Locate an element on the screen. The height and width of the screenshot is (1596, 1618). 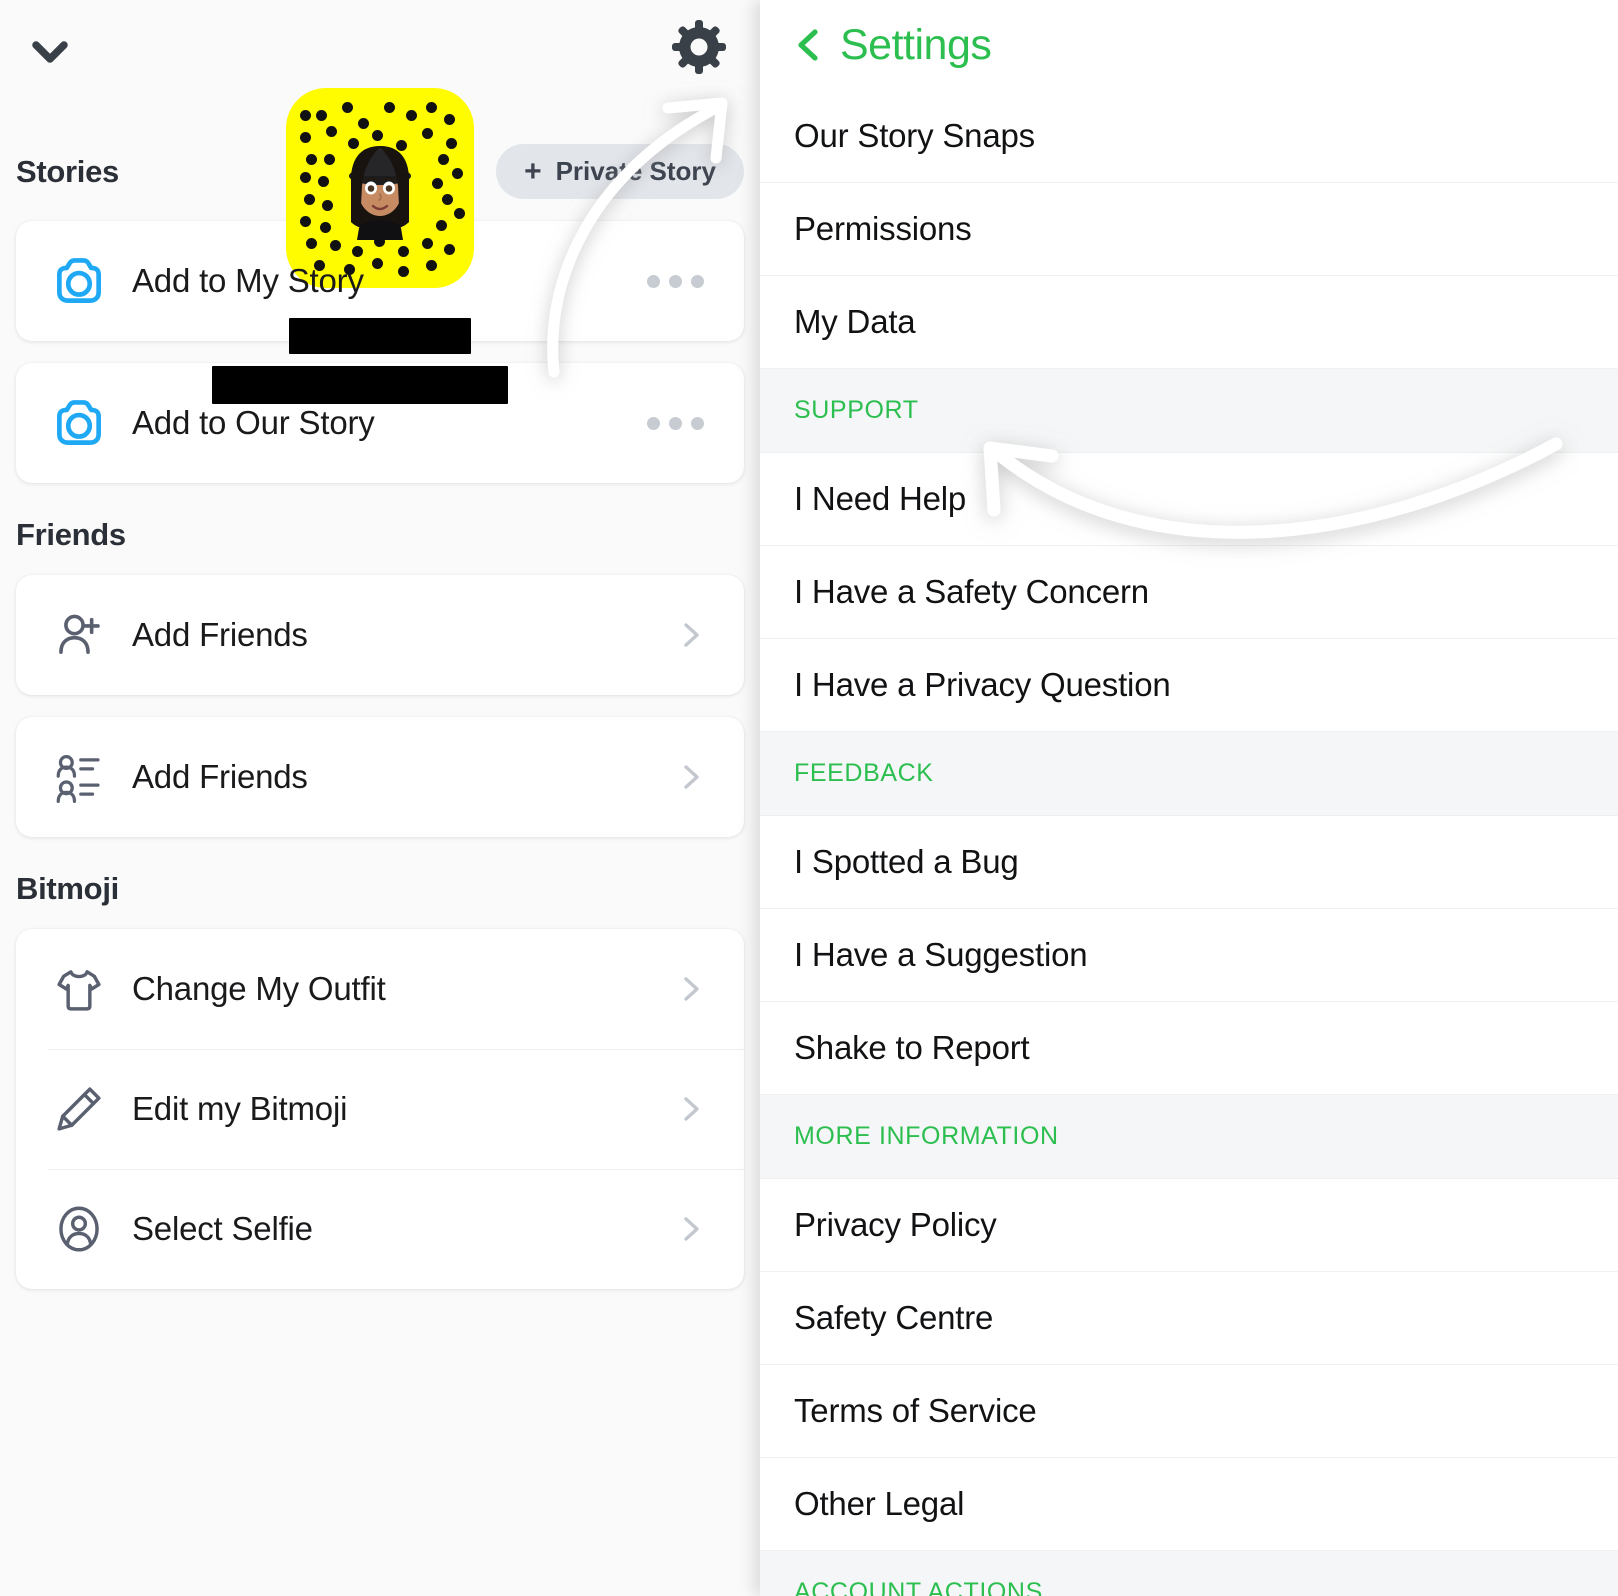
pencil-icon is located at coordinates (79, 1109).